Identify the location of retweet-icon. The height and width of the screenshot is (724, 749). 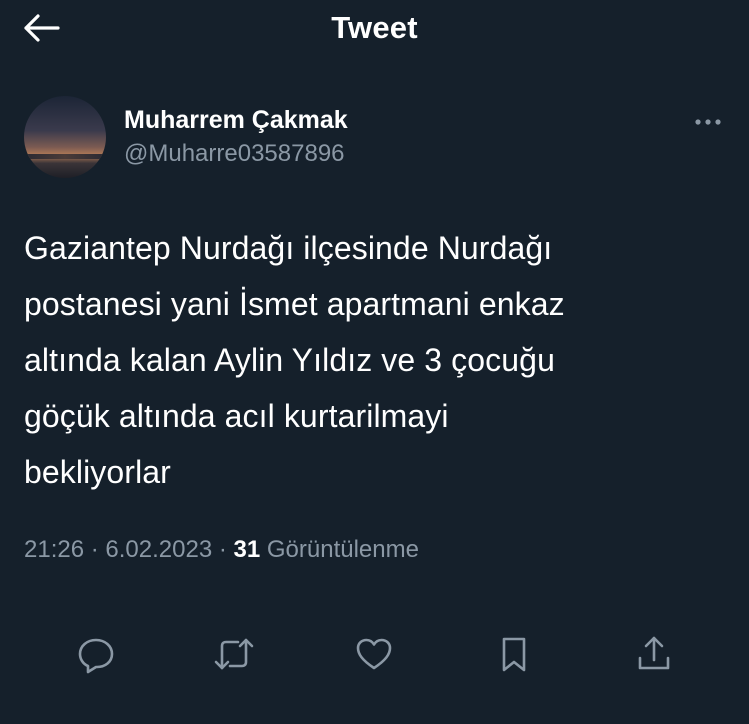
(234, 654).